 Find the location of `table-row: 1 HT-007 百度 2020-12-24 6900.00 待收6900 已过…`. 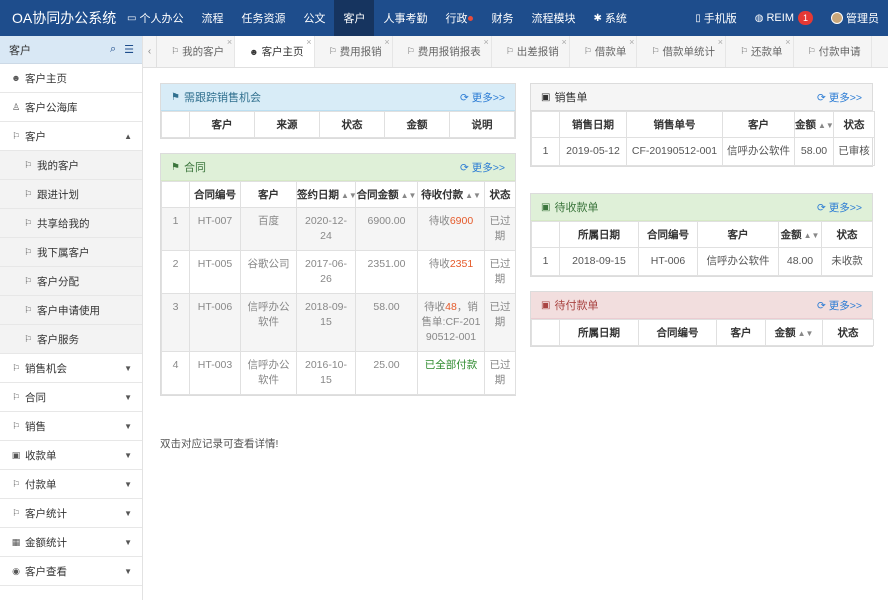

table-row: 1 HT-007 百度 2020-12-24 6900.00 待收6900 已过… is located at coordinates (338, 229).